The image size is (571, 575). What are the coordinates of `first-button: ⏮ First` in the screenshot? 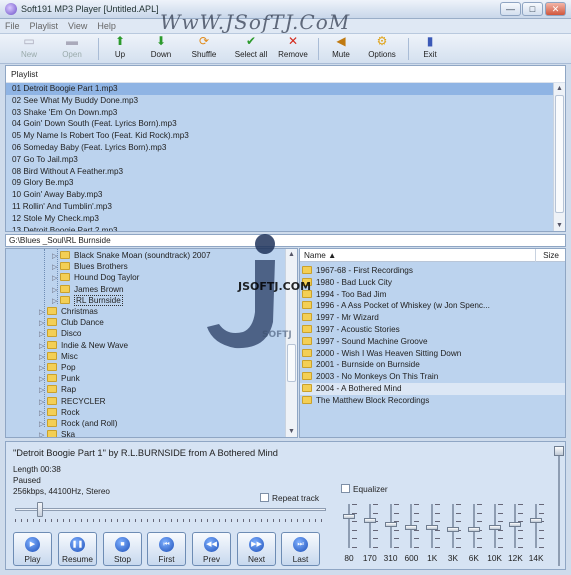 It's located at (166, 549).